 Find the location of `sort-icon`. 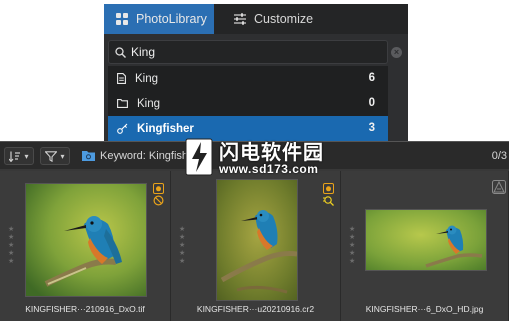

sort-icon is located at coordinates (15, 156).